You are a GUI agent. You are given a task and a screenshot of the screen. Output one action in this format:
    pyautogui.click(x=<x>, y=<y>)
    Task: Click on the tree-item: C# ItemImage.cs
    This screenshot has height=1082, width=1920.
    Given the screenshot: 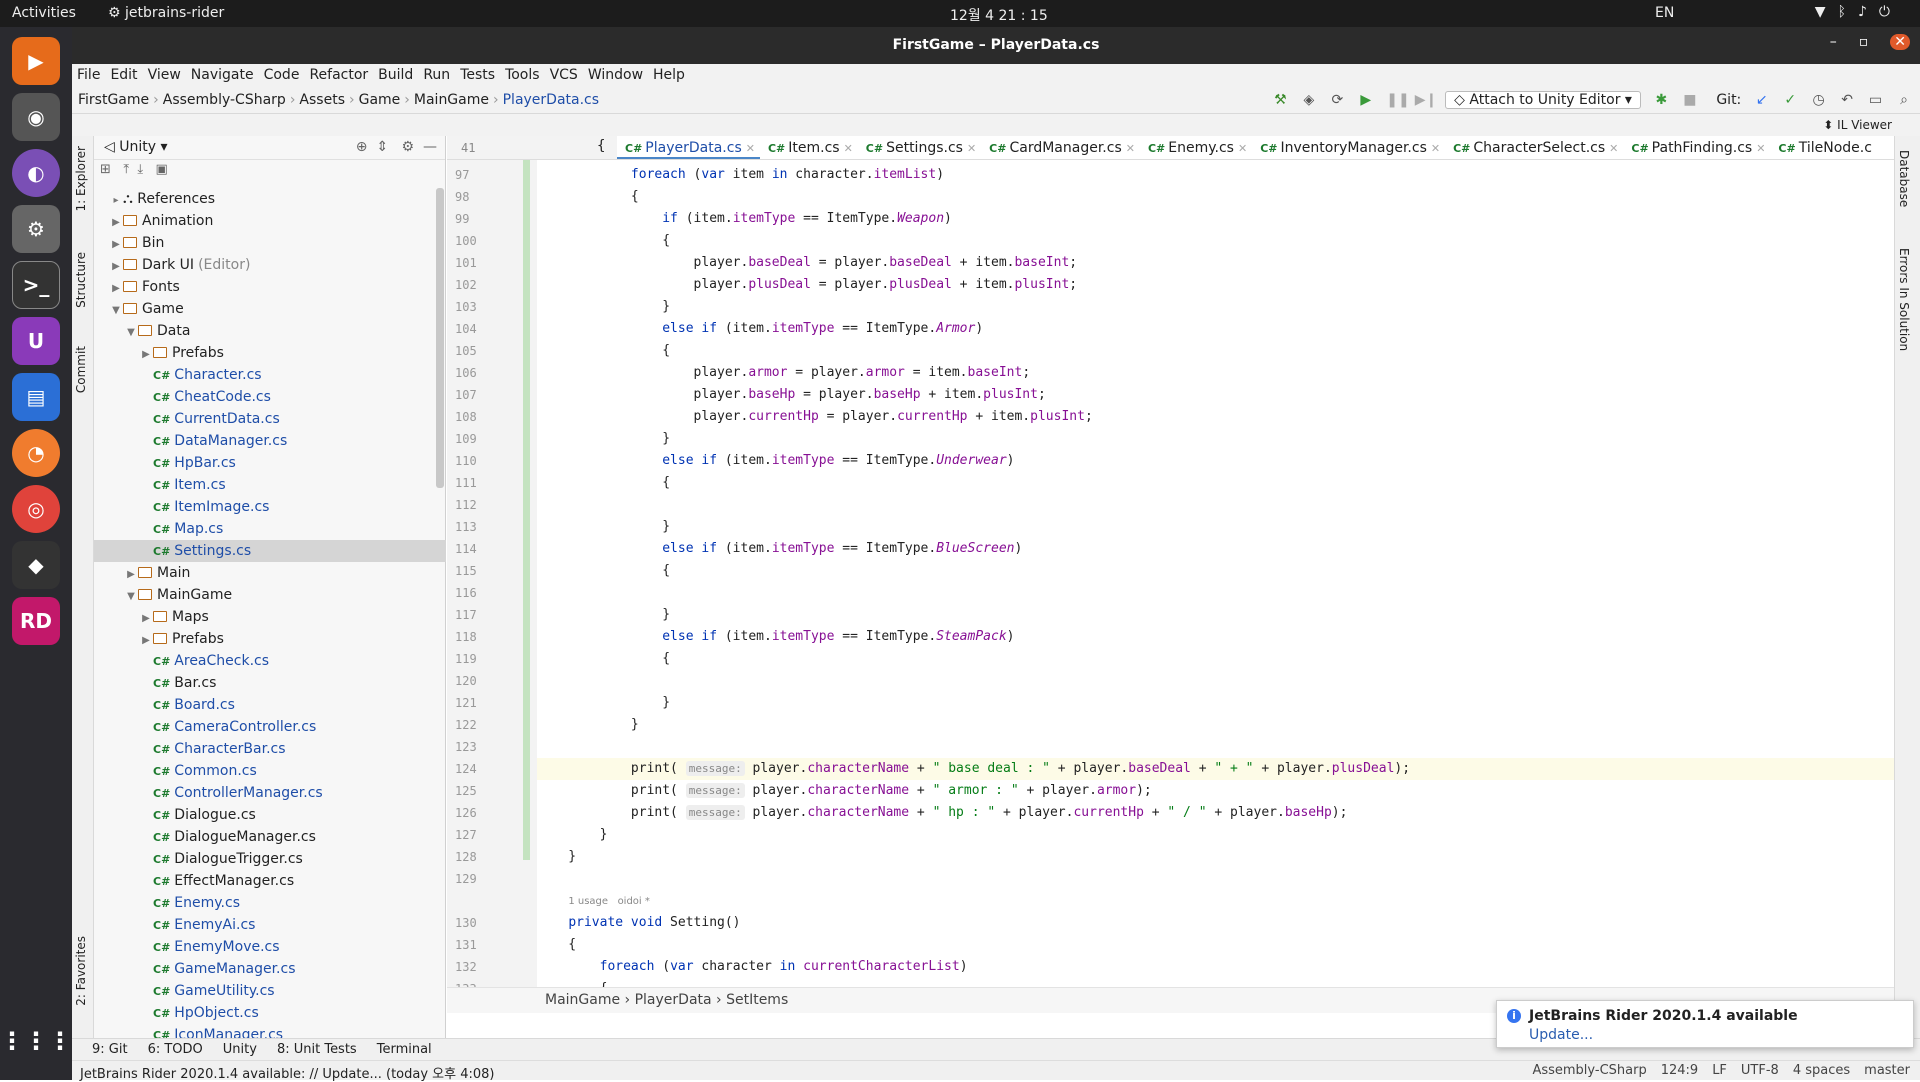 What is the action you would take?
    pyautogui.click(x=270, y=507)
    